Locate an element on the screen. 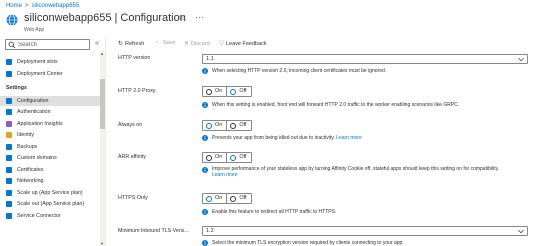  collapse-sidebar-button: « is located at coordinates (97, 43).